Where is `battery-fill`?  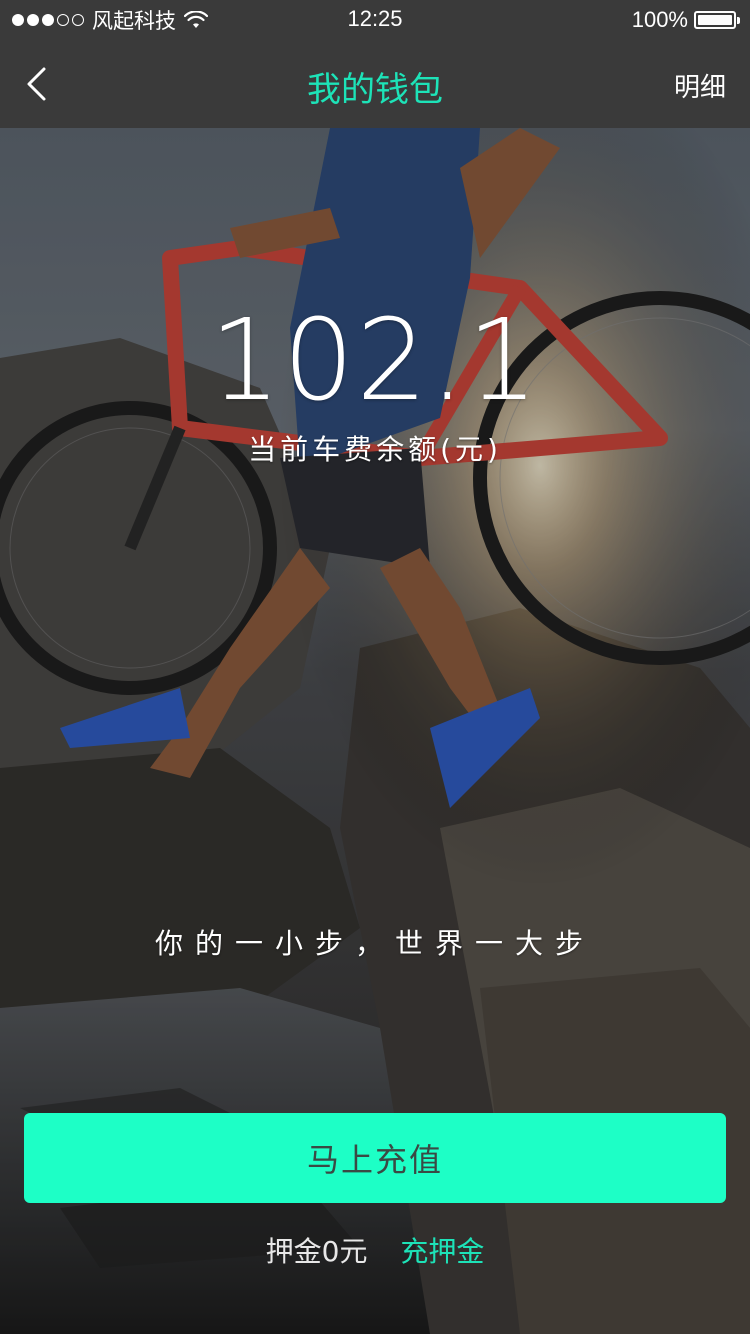
battery-fill is located at coordinates (715, 20).